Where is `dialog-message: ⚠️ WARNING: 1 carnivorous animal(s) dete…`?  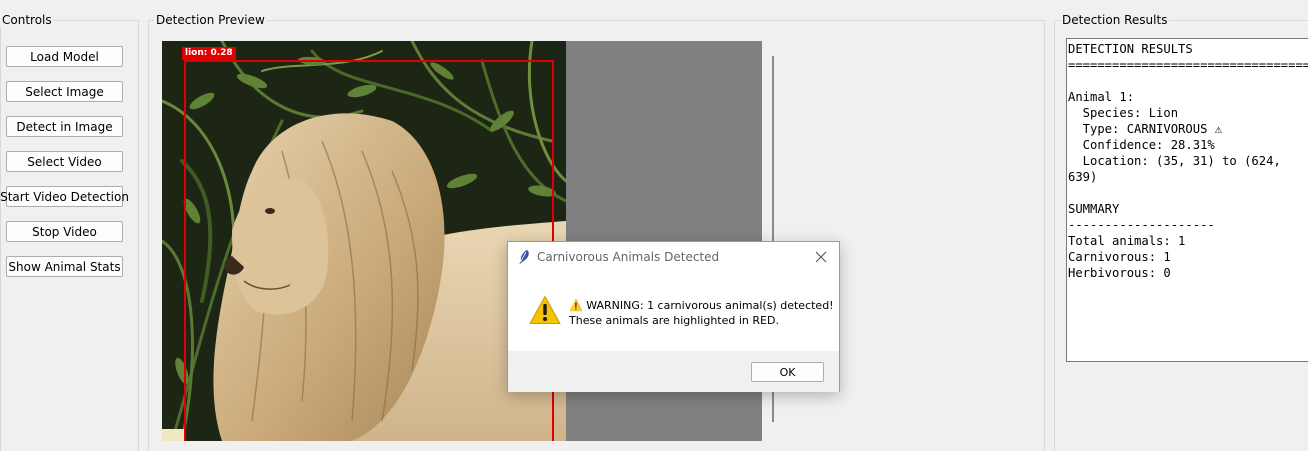
dialog-message: ⚠️ WARNING: 1 carnivorous animal(s) dete… is located at coordinates (701, 313).